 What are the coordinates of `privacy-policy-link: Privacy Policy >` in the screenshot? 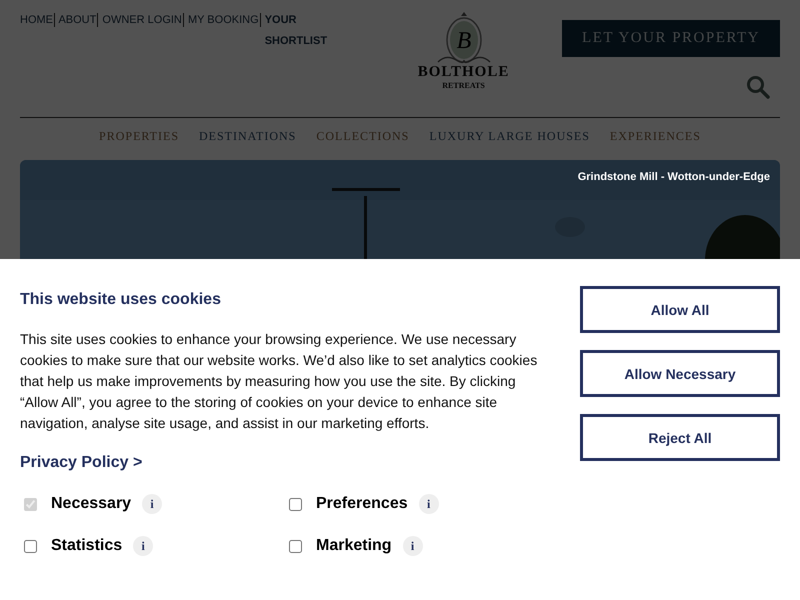 It's located at (81, 463).